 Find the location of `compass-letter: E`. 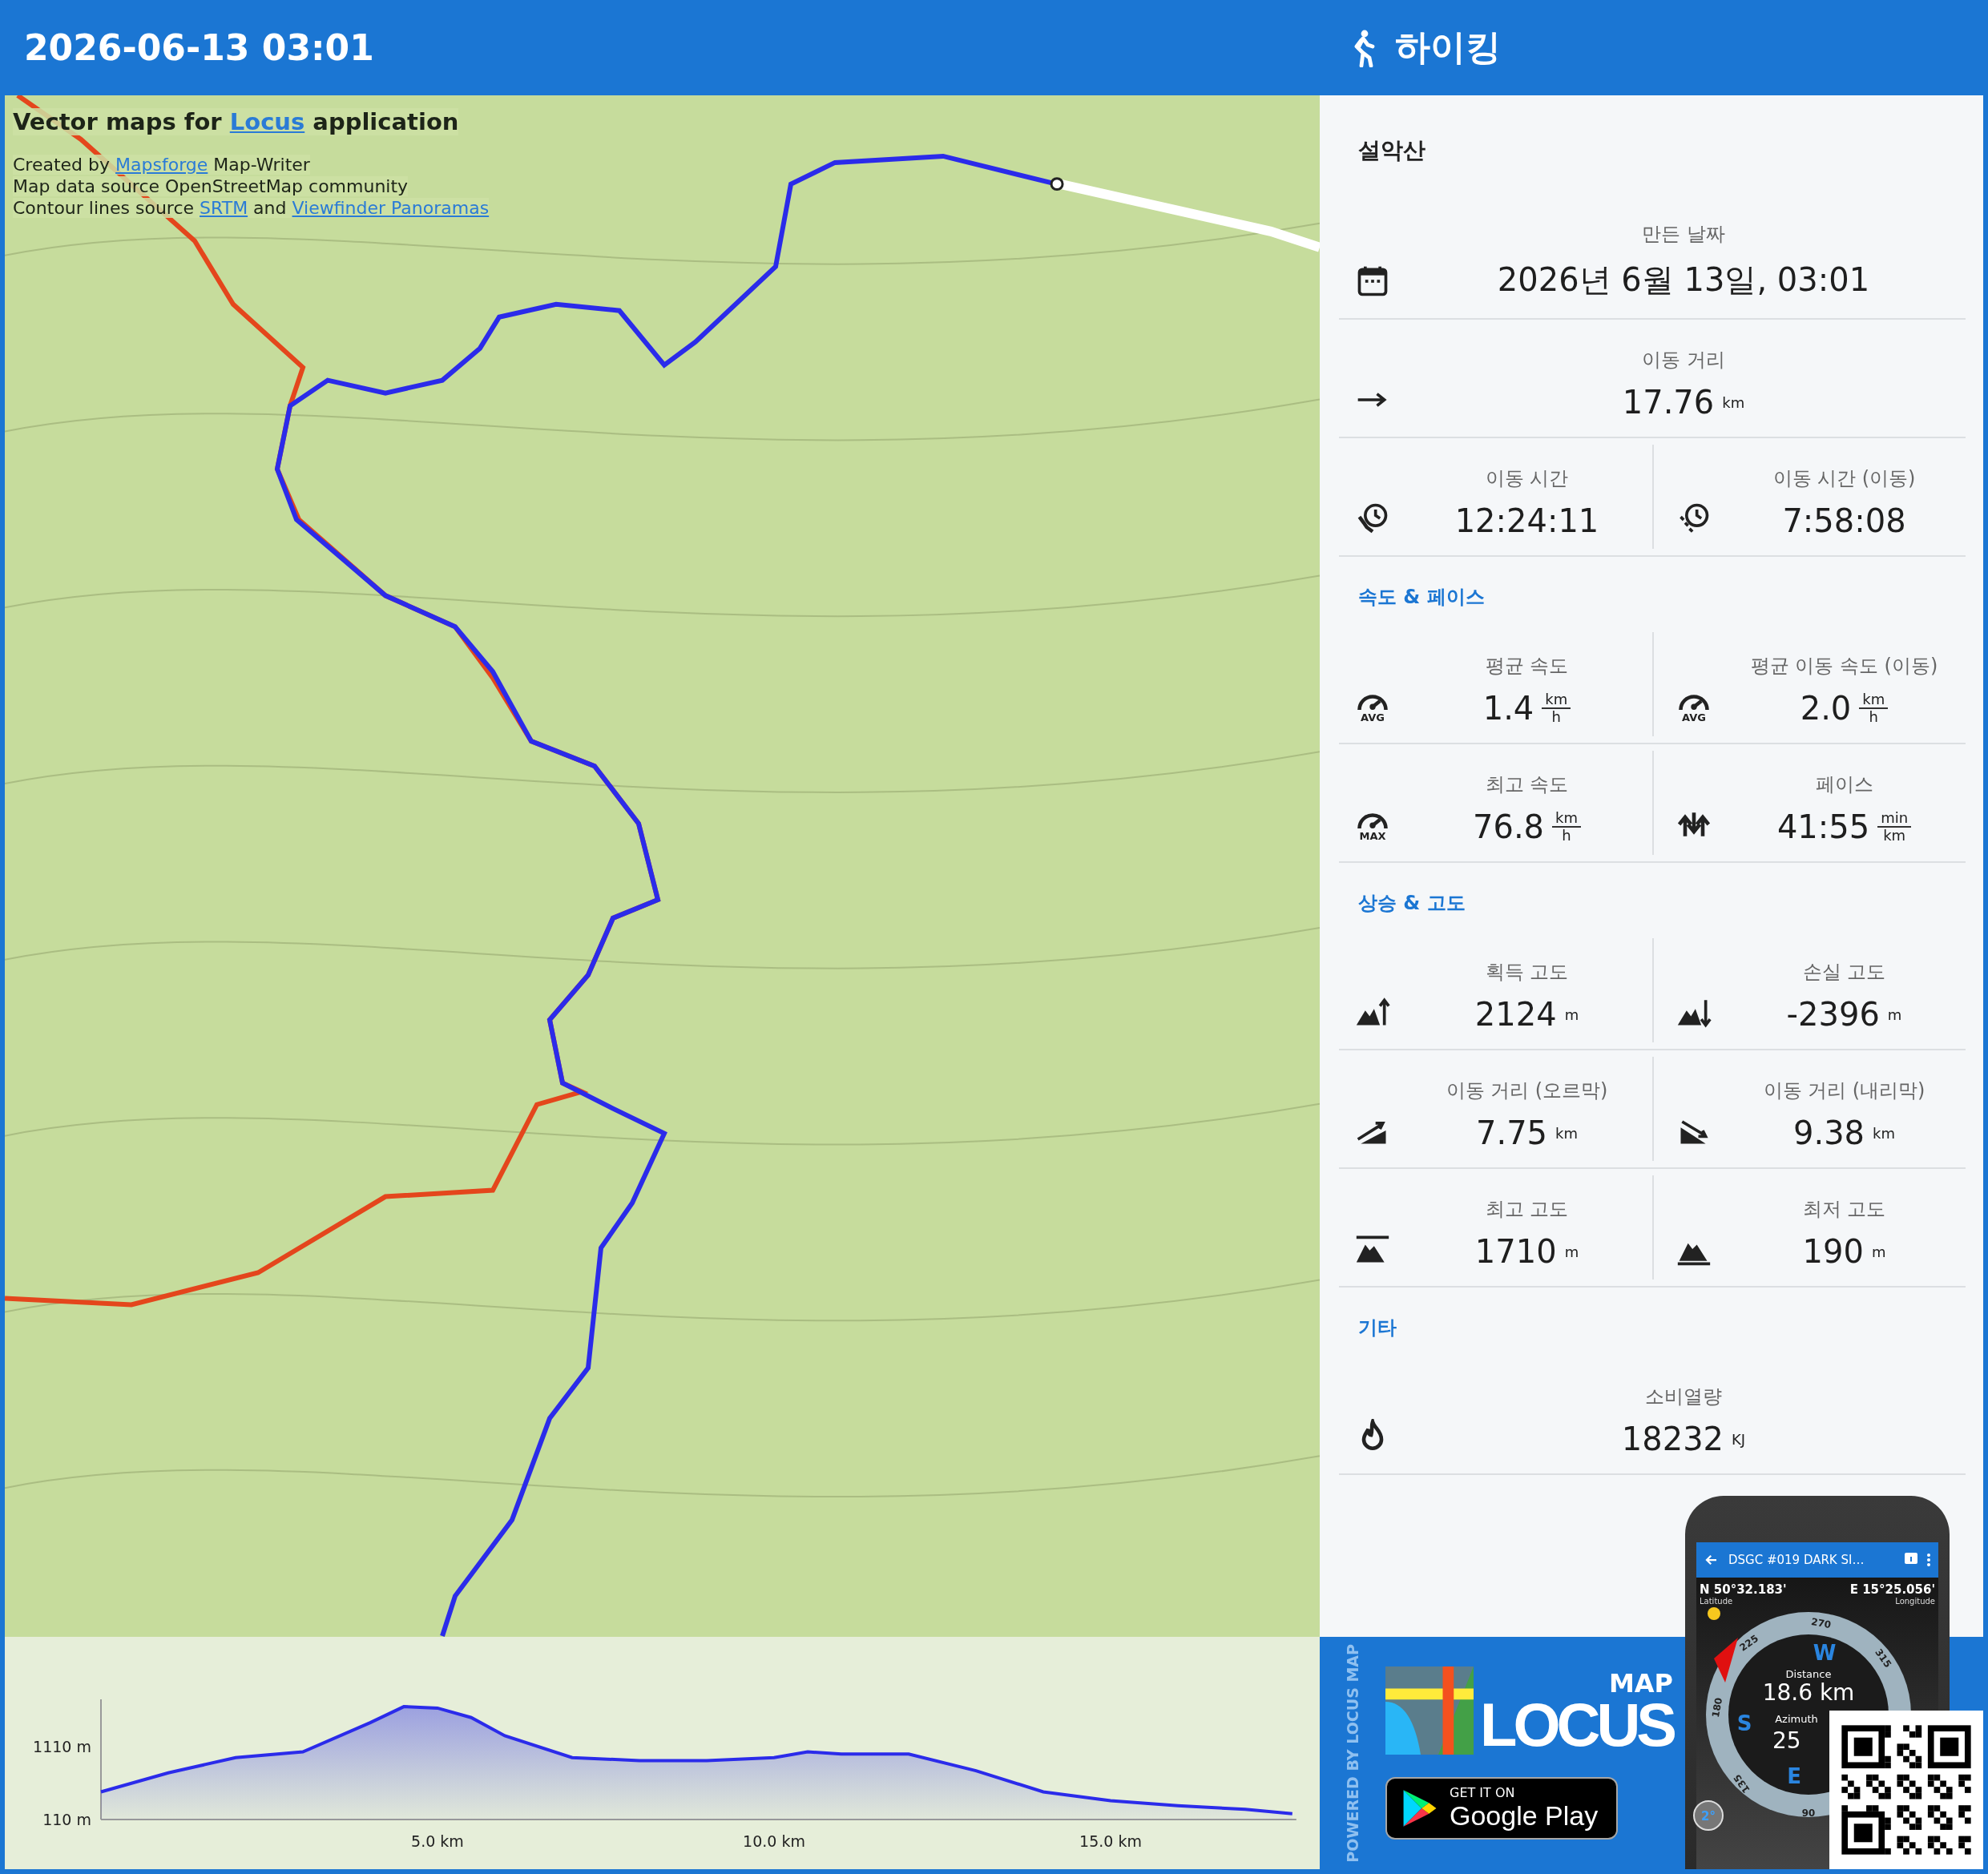

compass-letter: E is located at coordinates (1794, 1776).